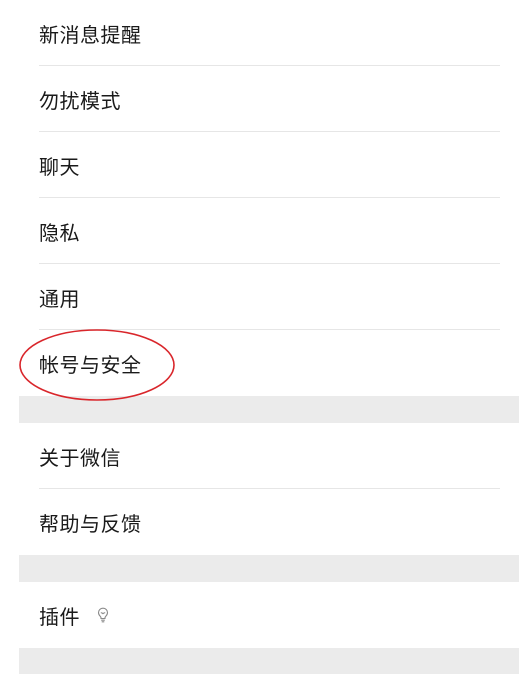 This screenshot has width=531, height=689. I want to click on settings-item-label: 聊天, so click(59, 166).